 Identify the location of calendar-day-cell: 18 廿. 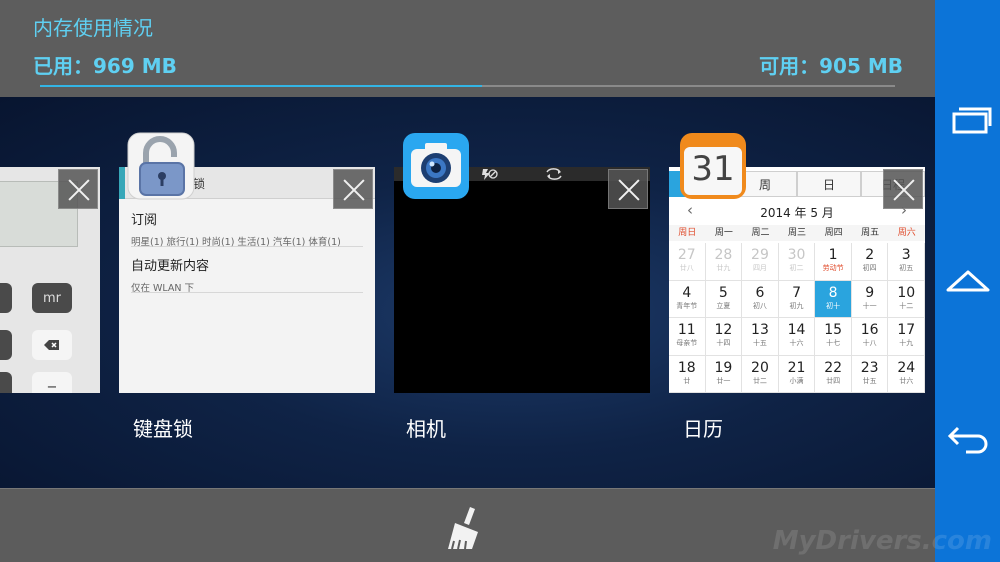
(687, 374).